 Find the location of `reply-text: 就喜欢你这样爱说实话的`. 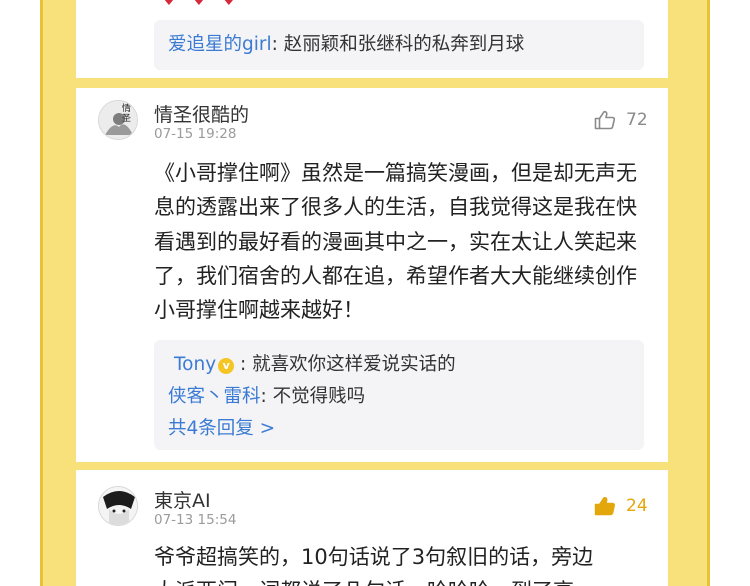

reply-text: 就喜欢你这样爱说实话的 is located at coordinates (354, 364).